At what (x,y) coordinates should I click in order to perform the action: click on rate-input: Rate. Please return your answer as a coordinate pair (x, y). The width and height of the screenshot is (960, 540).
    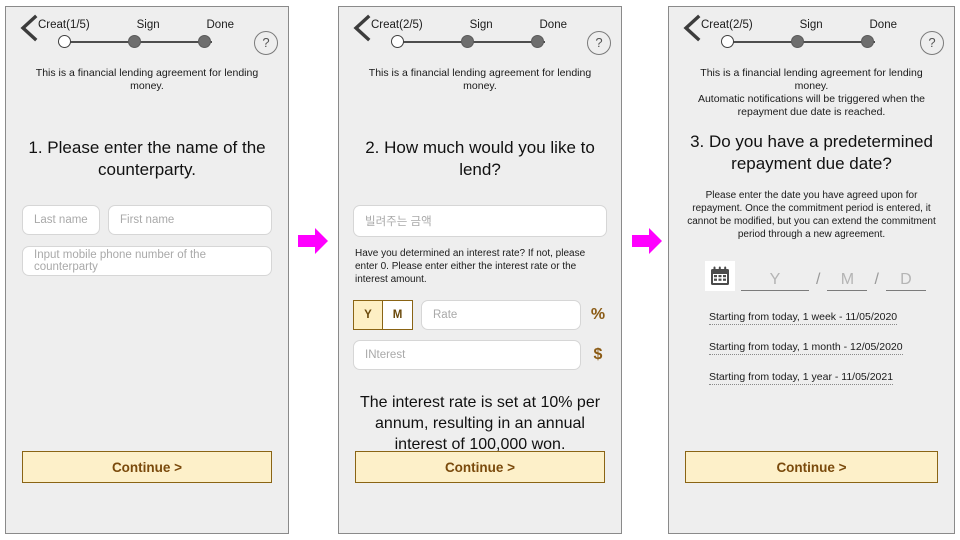
    Looking at the image, I should click on (501, 315).